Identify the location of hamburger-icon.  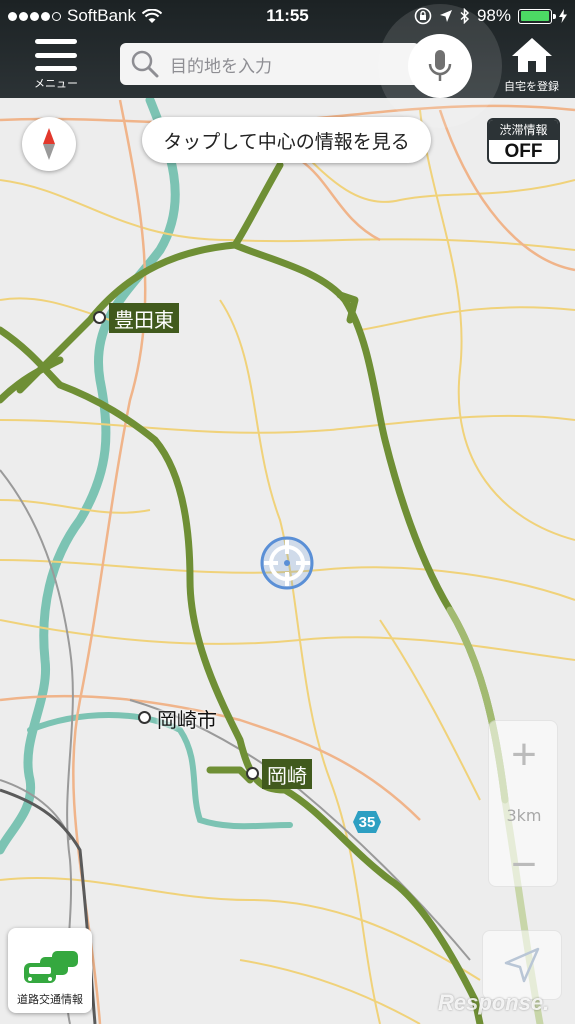
(56, 55).